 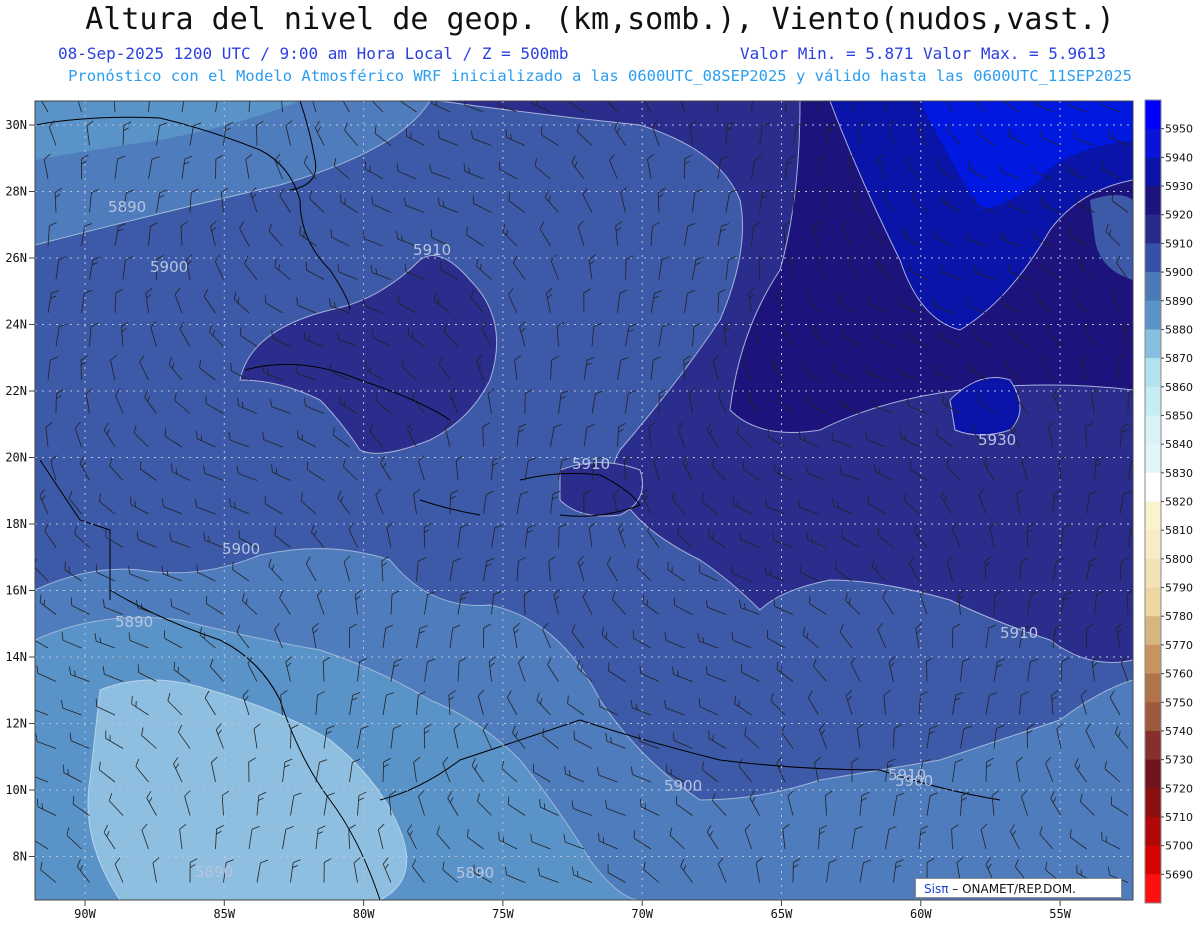 I want to click on legend-label: 5950, so click(x=1179, y=129).